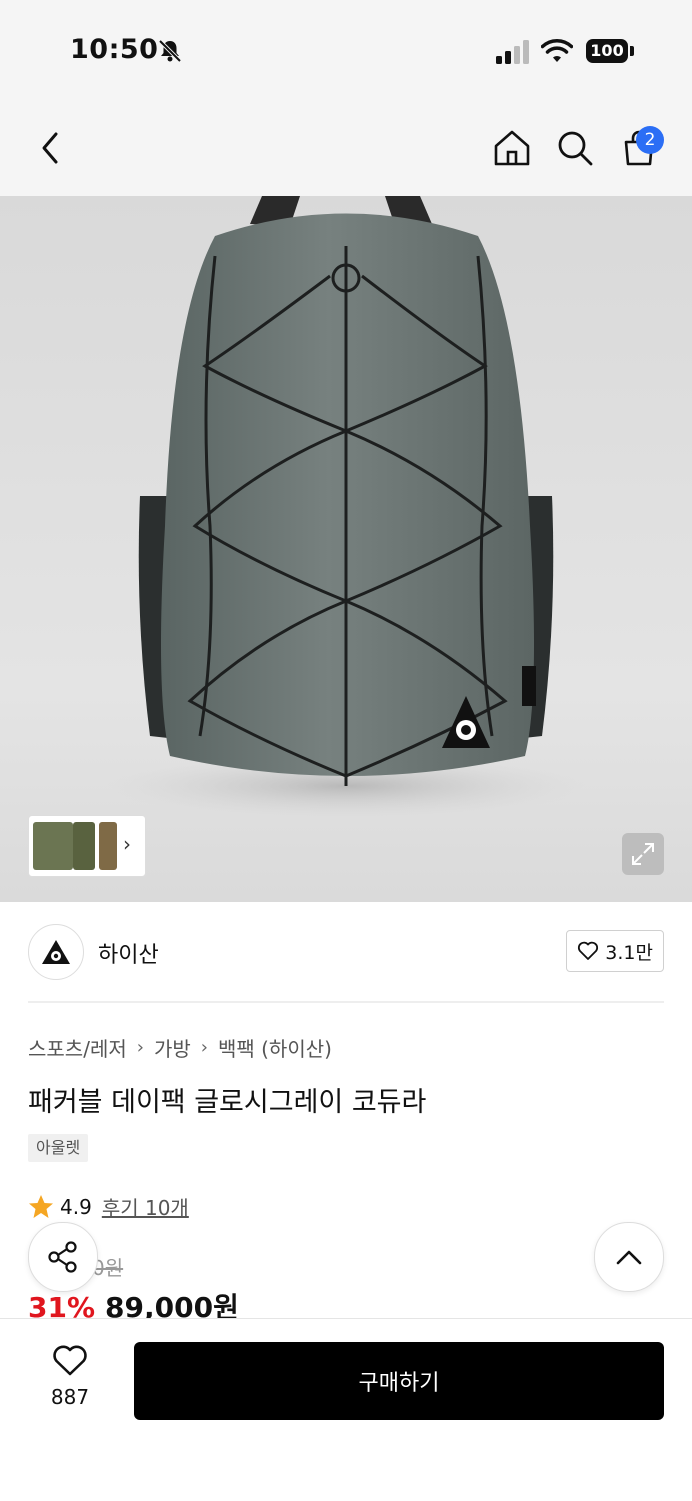 The width and height of the screenshot is (692, 1501). I want to click on brand-like-count: 3.1만, so click(629, 952).